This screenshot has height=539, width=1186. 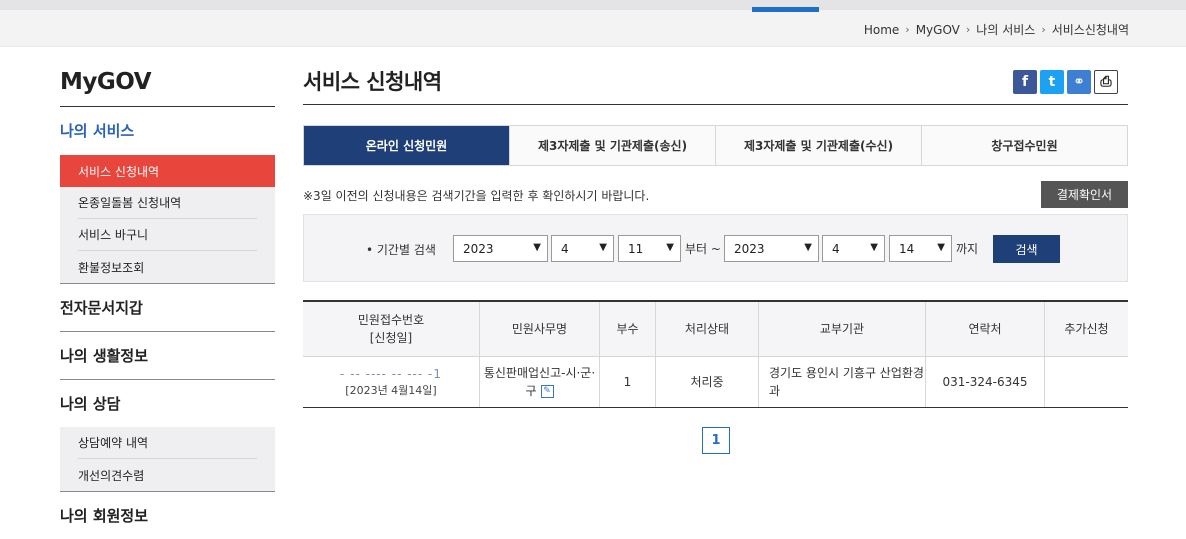 I want to click on sidebar-section-consult: 나의 상담, so click(x=167, y=403).